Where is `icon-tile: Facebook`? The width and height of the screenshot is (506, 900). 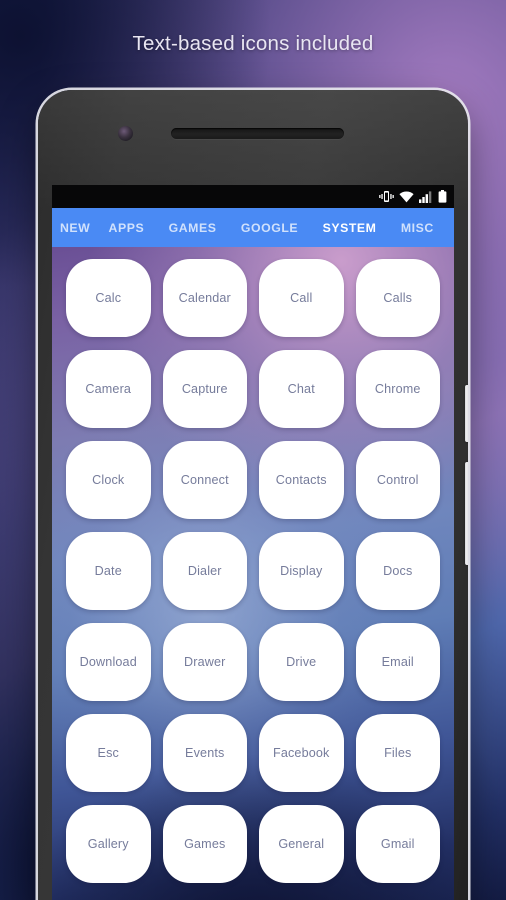 icon-tile: Facebook is located at coordinates (301, 753).